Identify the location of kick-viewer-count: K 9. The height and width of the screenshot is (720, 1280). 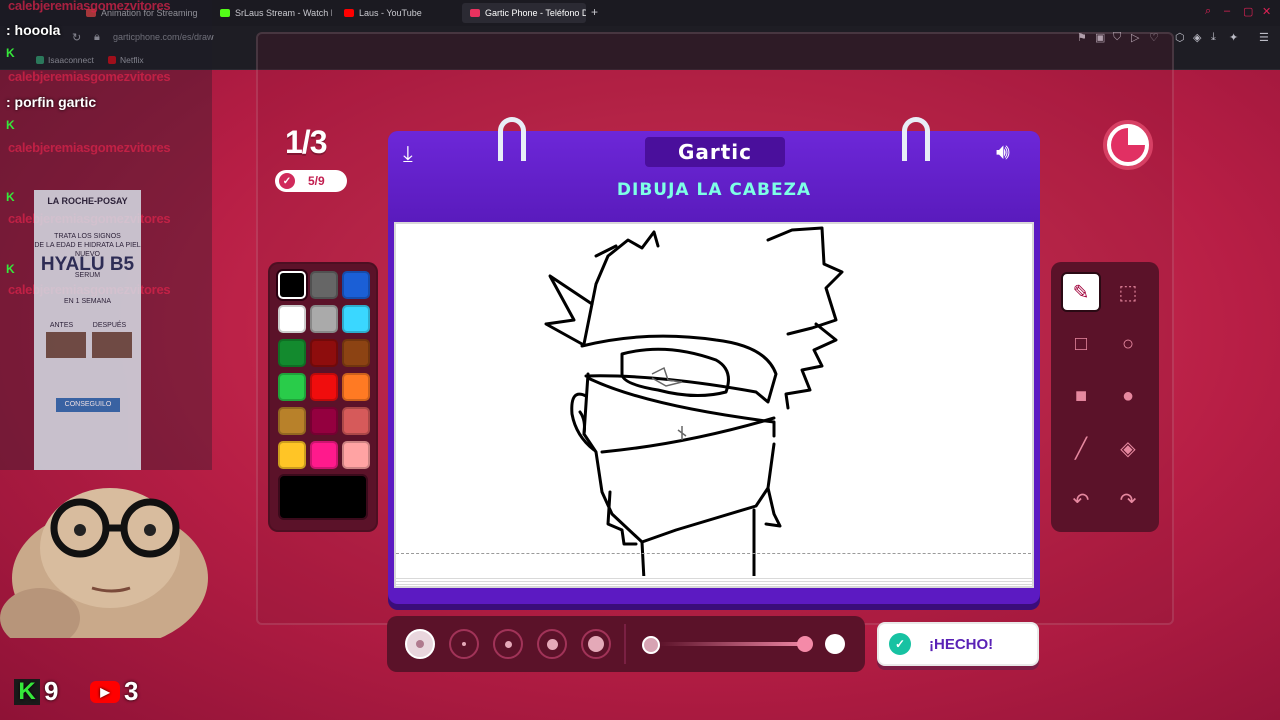
(36, 691).